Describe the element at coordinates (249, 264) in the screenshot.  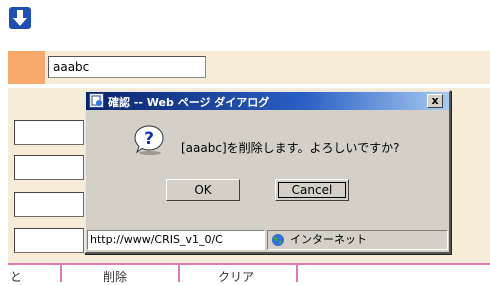
I see `table-border` at that location.